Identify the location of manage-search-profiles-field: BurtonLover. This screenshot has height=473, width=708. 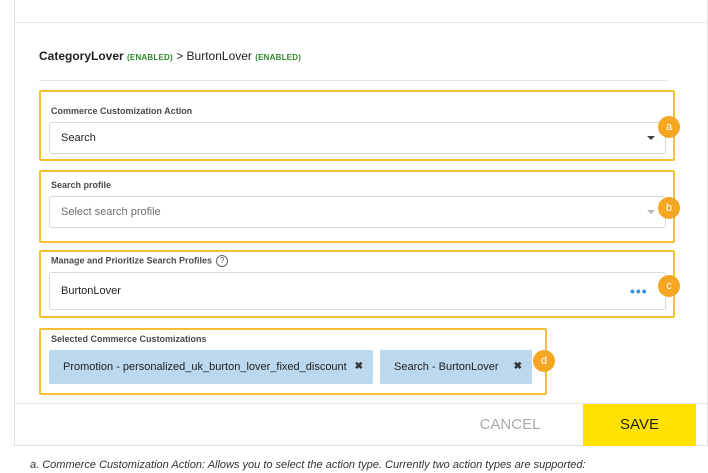
(357, 291).